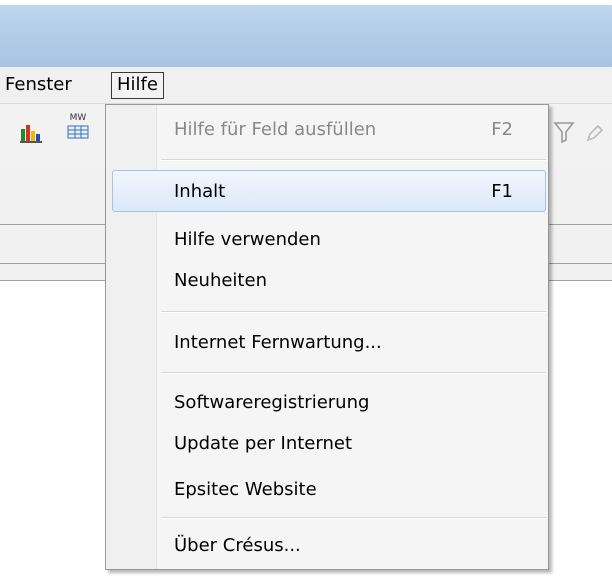 The image size is (612, 576). I want to click on menu-item-softwareregistrierung: Softwareregistrierung, so click(329, 403).